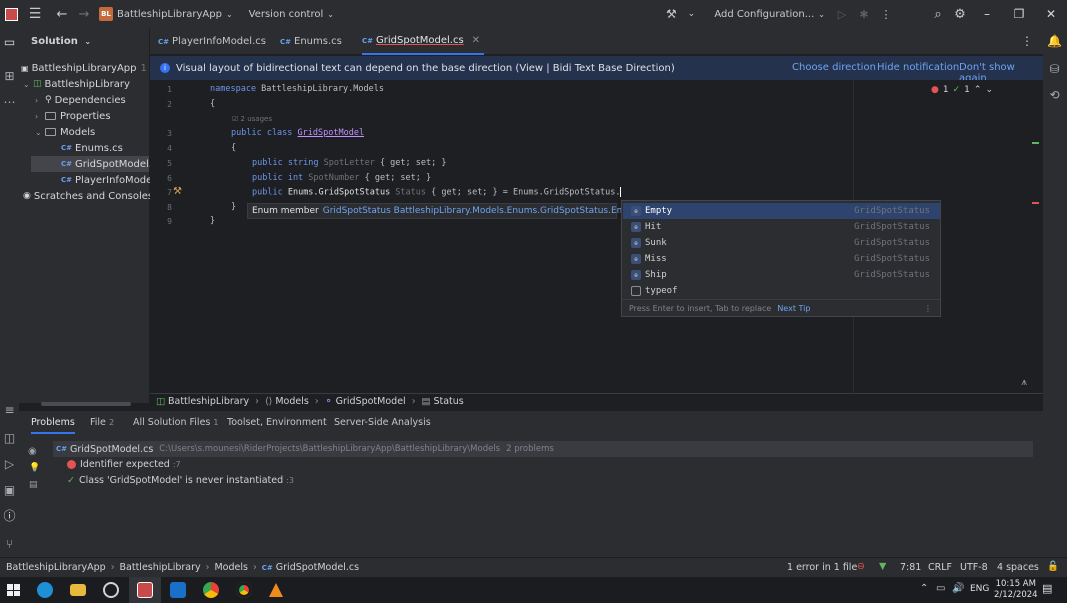  I want to click on close-tab-icon: ✕, so click(476, 40).